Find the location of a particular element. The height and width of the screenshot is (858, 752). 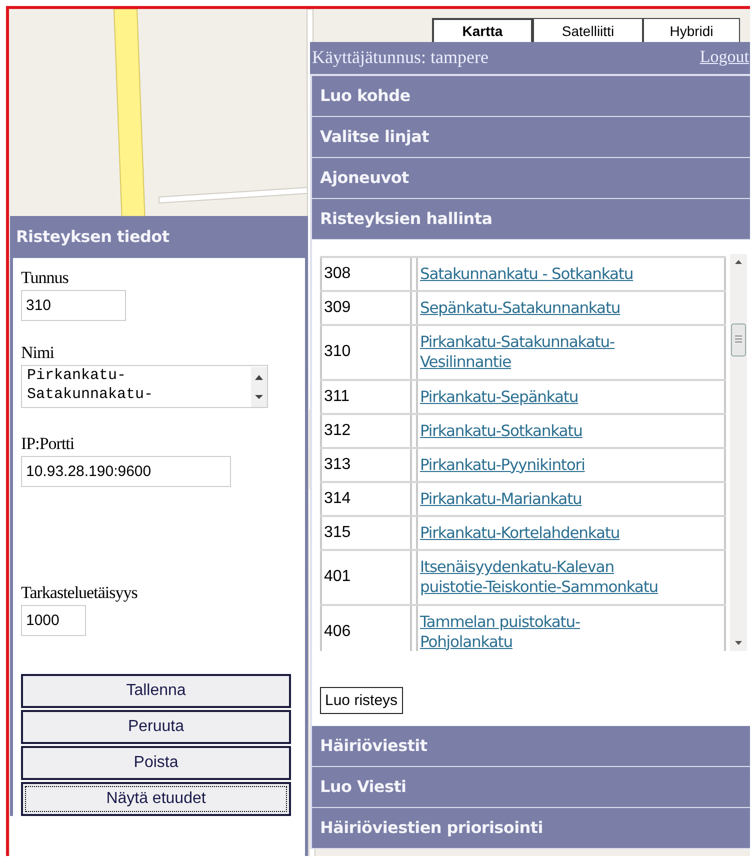

intersection-link: Pirkankatu-Sepänkatu is located at coordinates (499, 396).